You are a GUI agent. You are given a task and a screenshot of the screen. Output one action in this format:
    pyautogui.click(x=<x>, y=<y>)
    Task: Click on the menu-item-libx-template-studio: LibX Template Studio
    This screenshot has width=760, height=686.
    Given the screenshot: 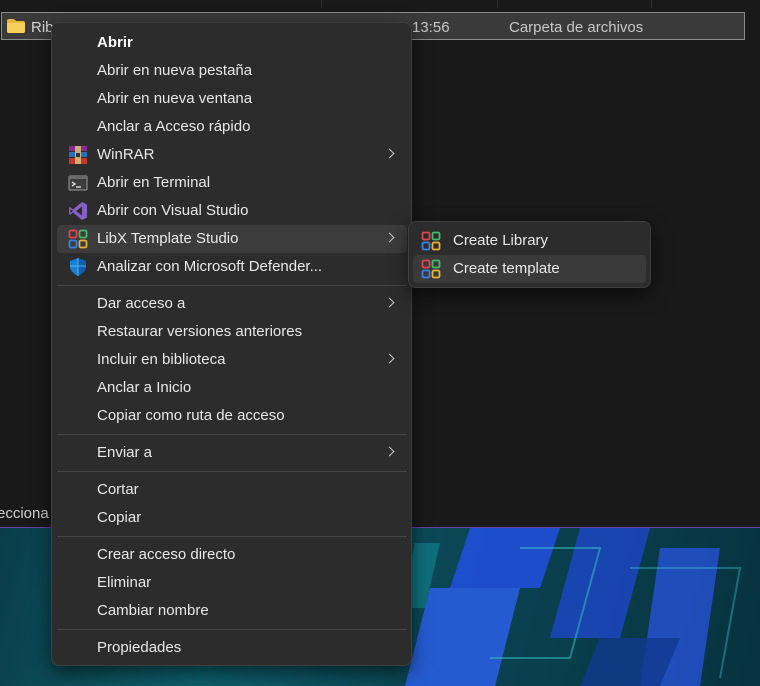 What is the action you would take?
    pyautogui.click(x=232, y=239)
    